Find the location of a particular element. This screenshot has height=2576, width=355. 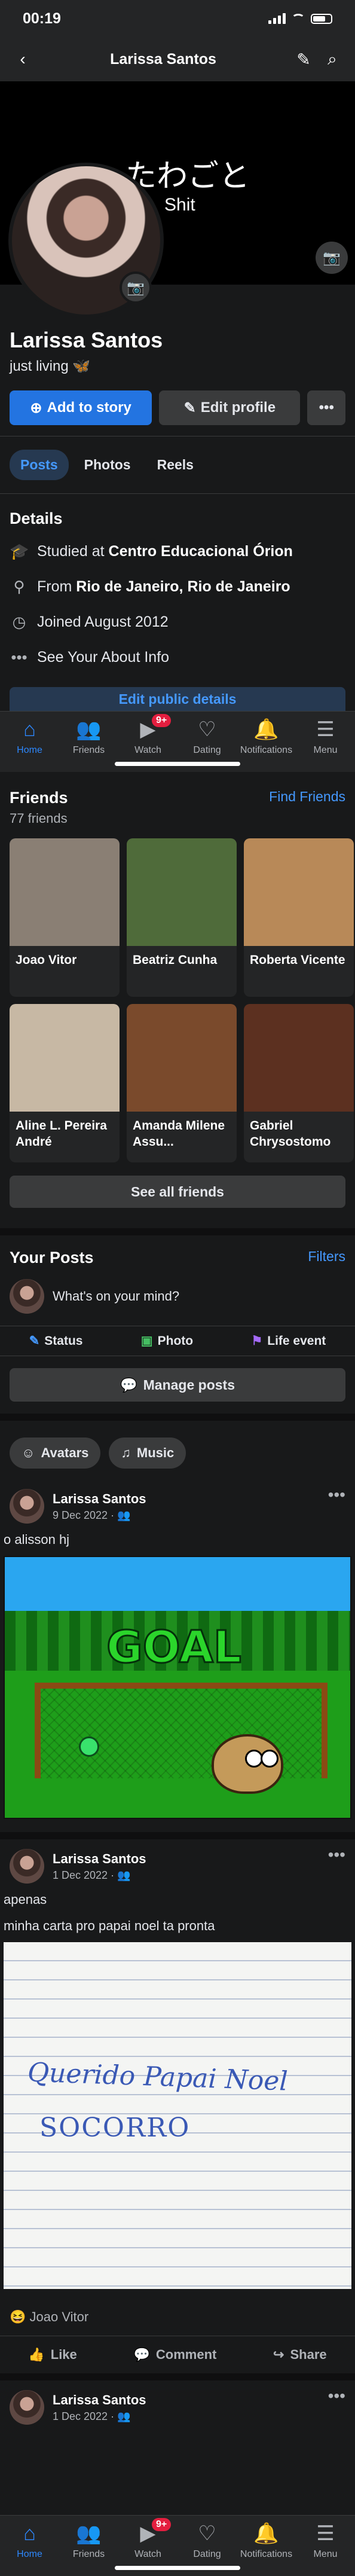

back-icon: ‹ is located at coordinates (23, 59).